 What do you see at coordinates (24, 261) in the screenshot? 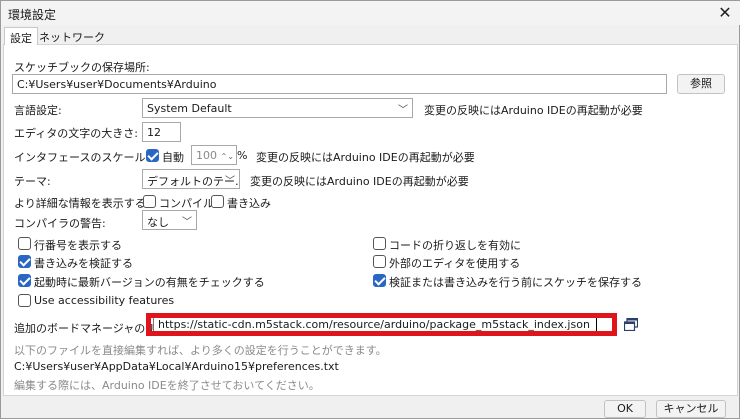
I see `verify-upload-checkbox` at bounding box center [24, 261].